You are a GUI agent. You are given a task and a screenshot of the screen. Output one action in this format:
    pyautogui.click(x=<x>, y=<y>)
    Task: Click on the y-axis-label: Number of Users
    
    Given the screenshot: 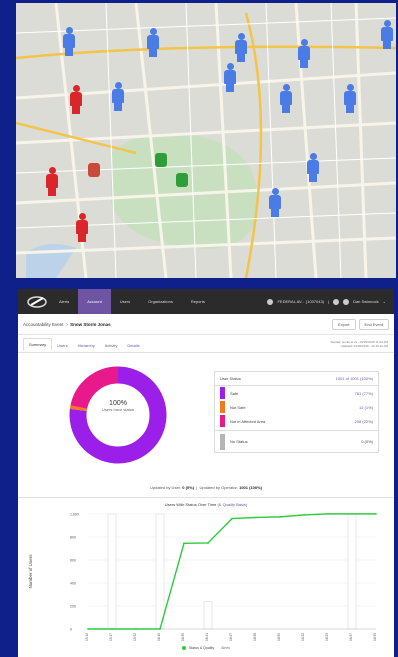 What is the action you would take?
    pyautogui.click(x=30, y=571)
    